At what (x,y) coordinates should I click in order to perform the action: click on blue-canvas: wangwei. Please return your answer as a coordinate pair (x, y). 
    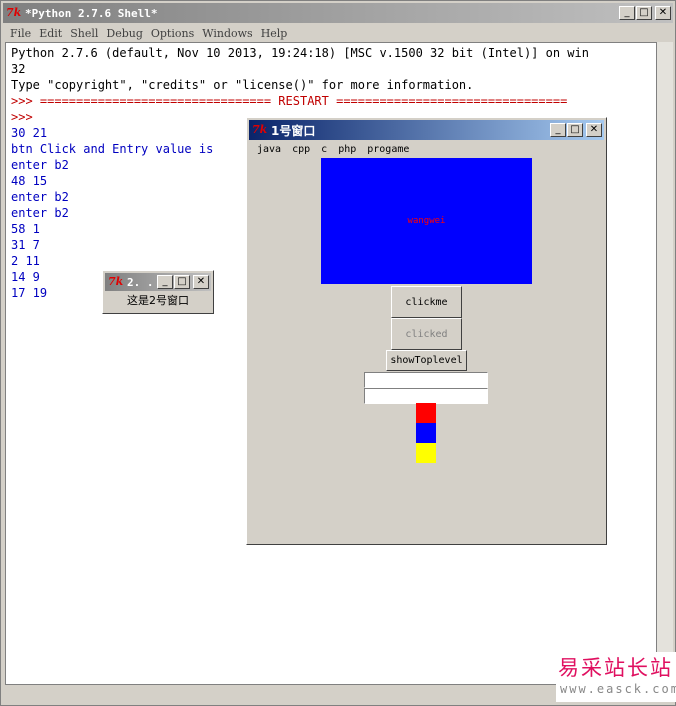
    Looking at the image, I should click on (426, 221).